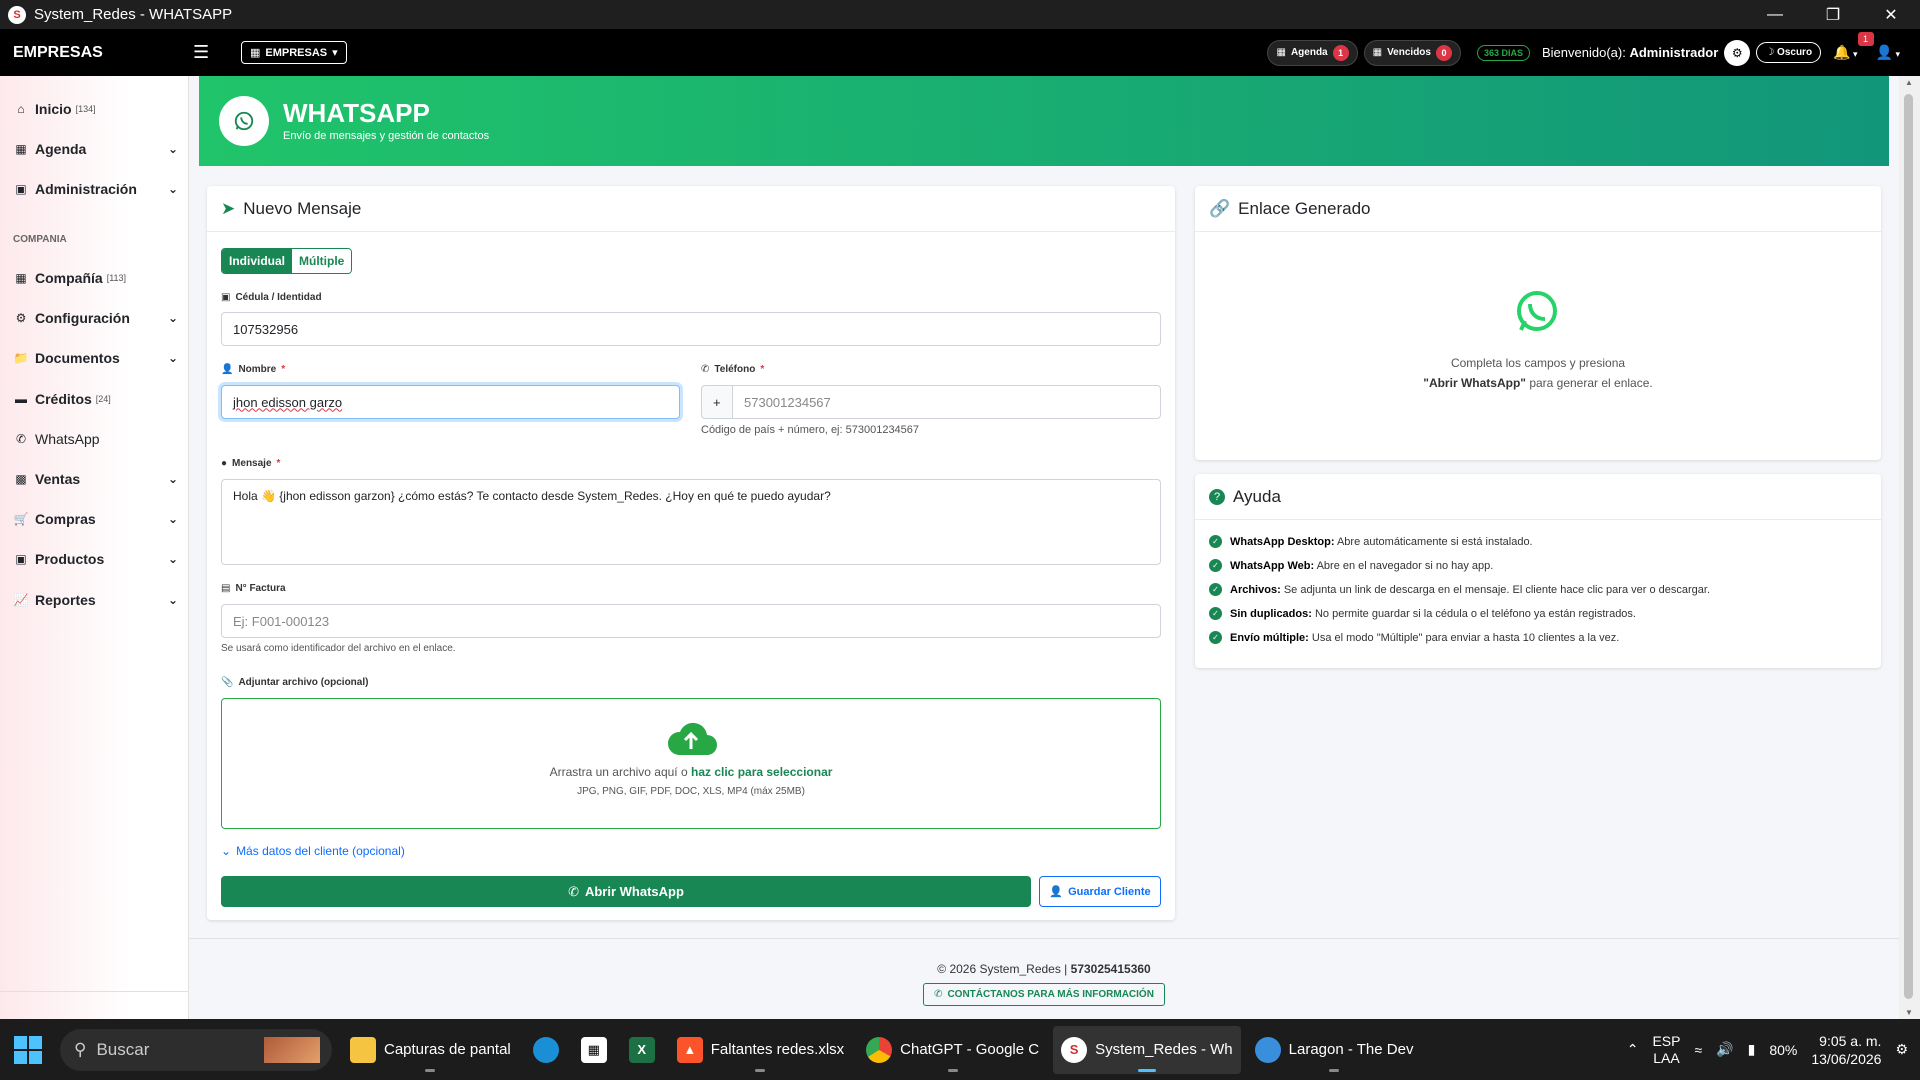 This screenshot has height=1080, width=1920. I want to click on notification-center-icon: ⚙, so click(1901, 1049).